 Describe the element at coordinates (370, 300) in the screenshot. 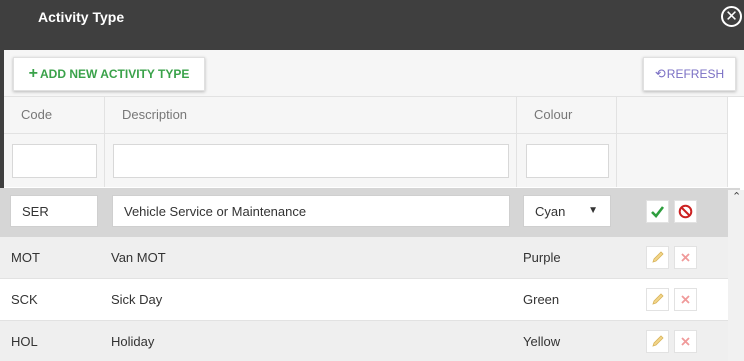

I see `table-row: SCK Sick Day Green` at that location.